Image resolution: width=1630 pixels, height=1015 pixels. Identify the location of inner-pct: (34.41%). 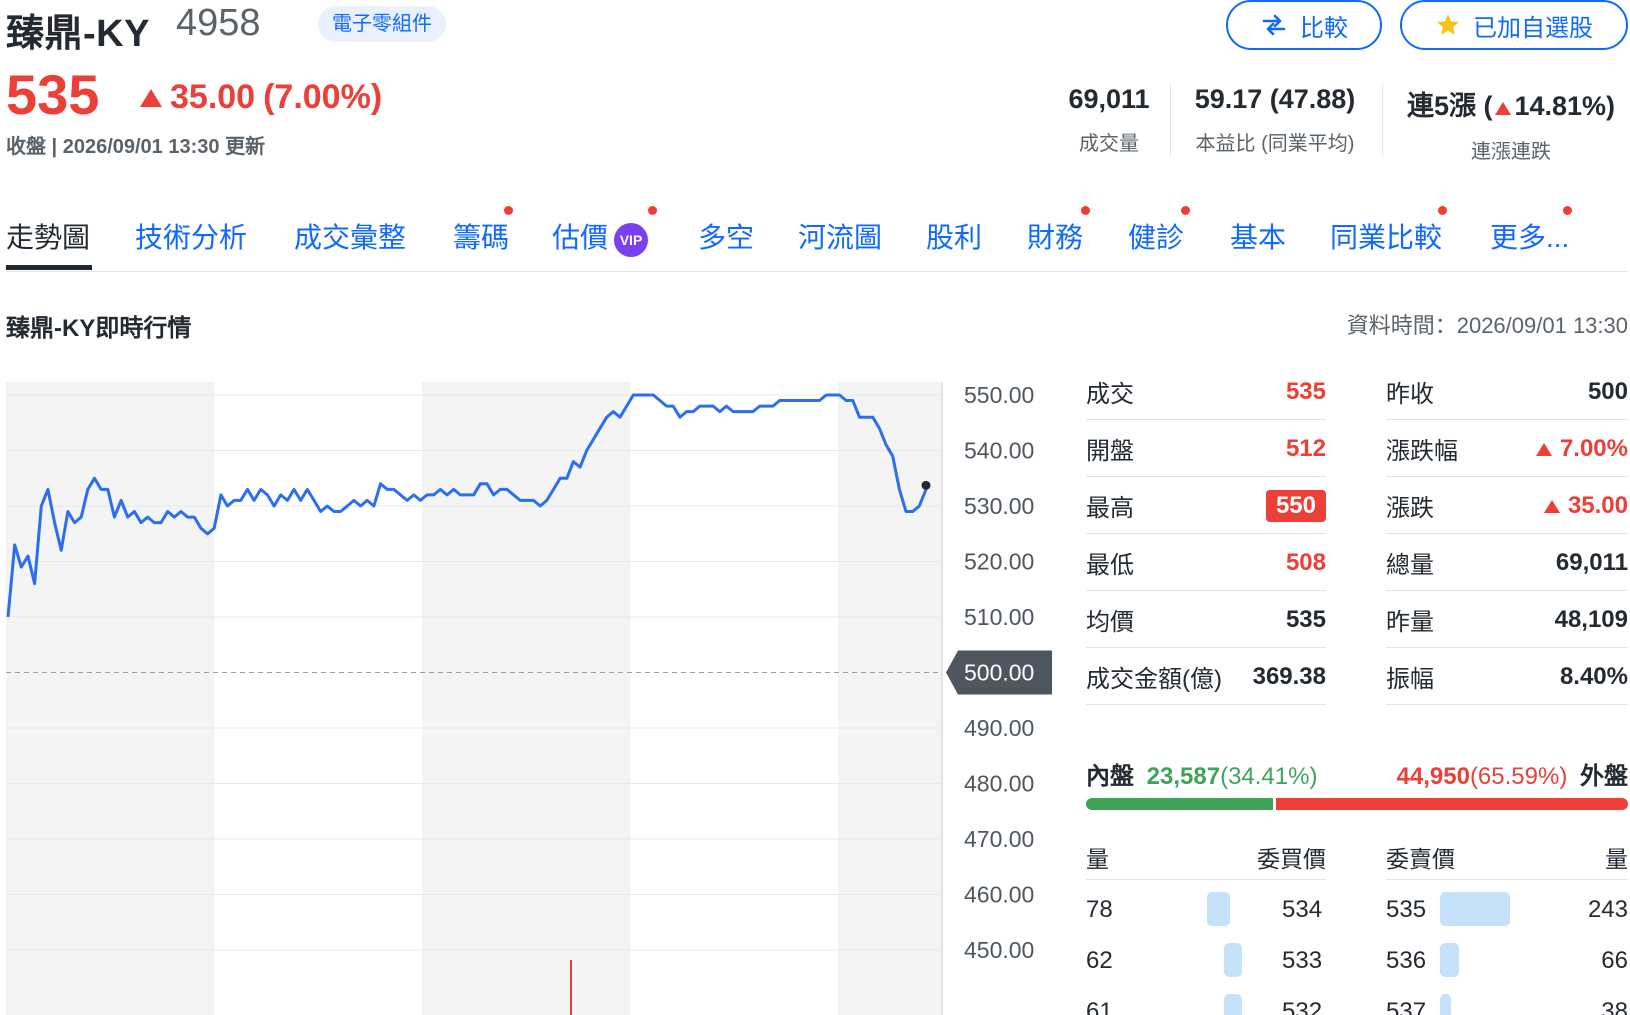
(1269, 776).